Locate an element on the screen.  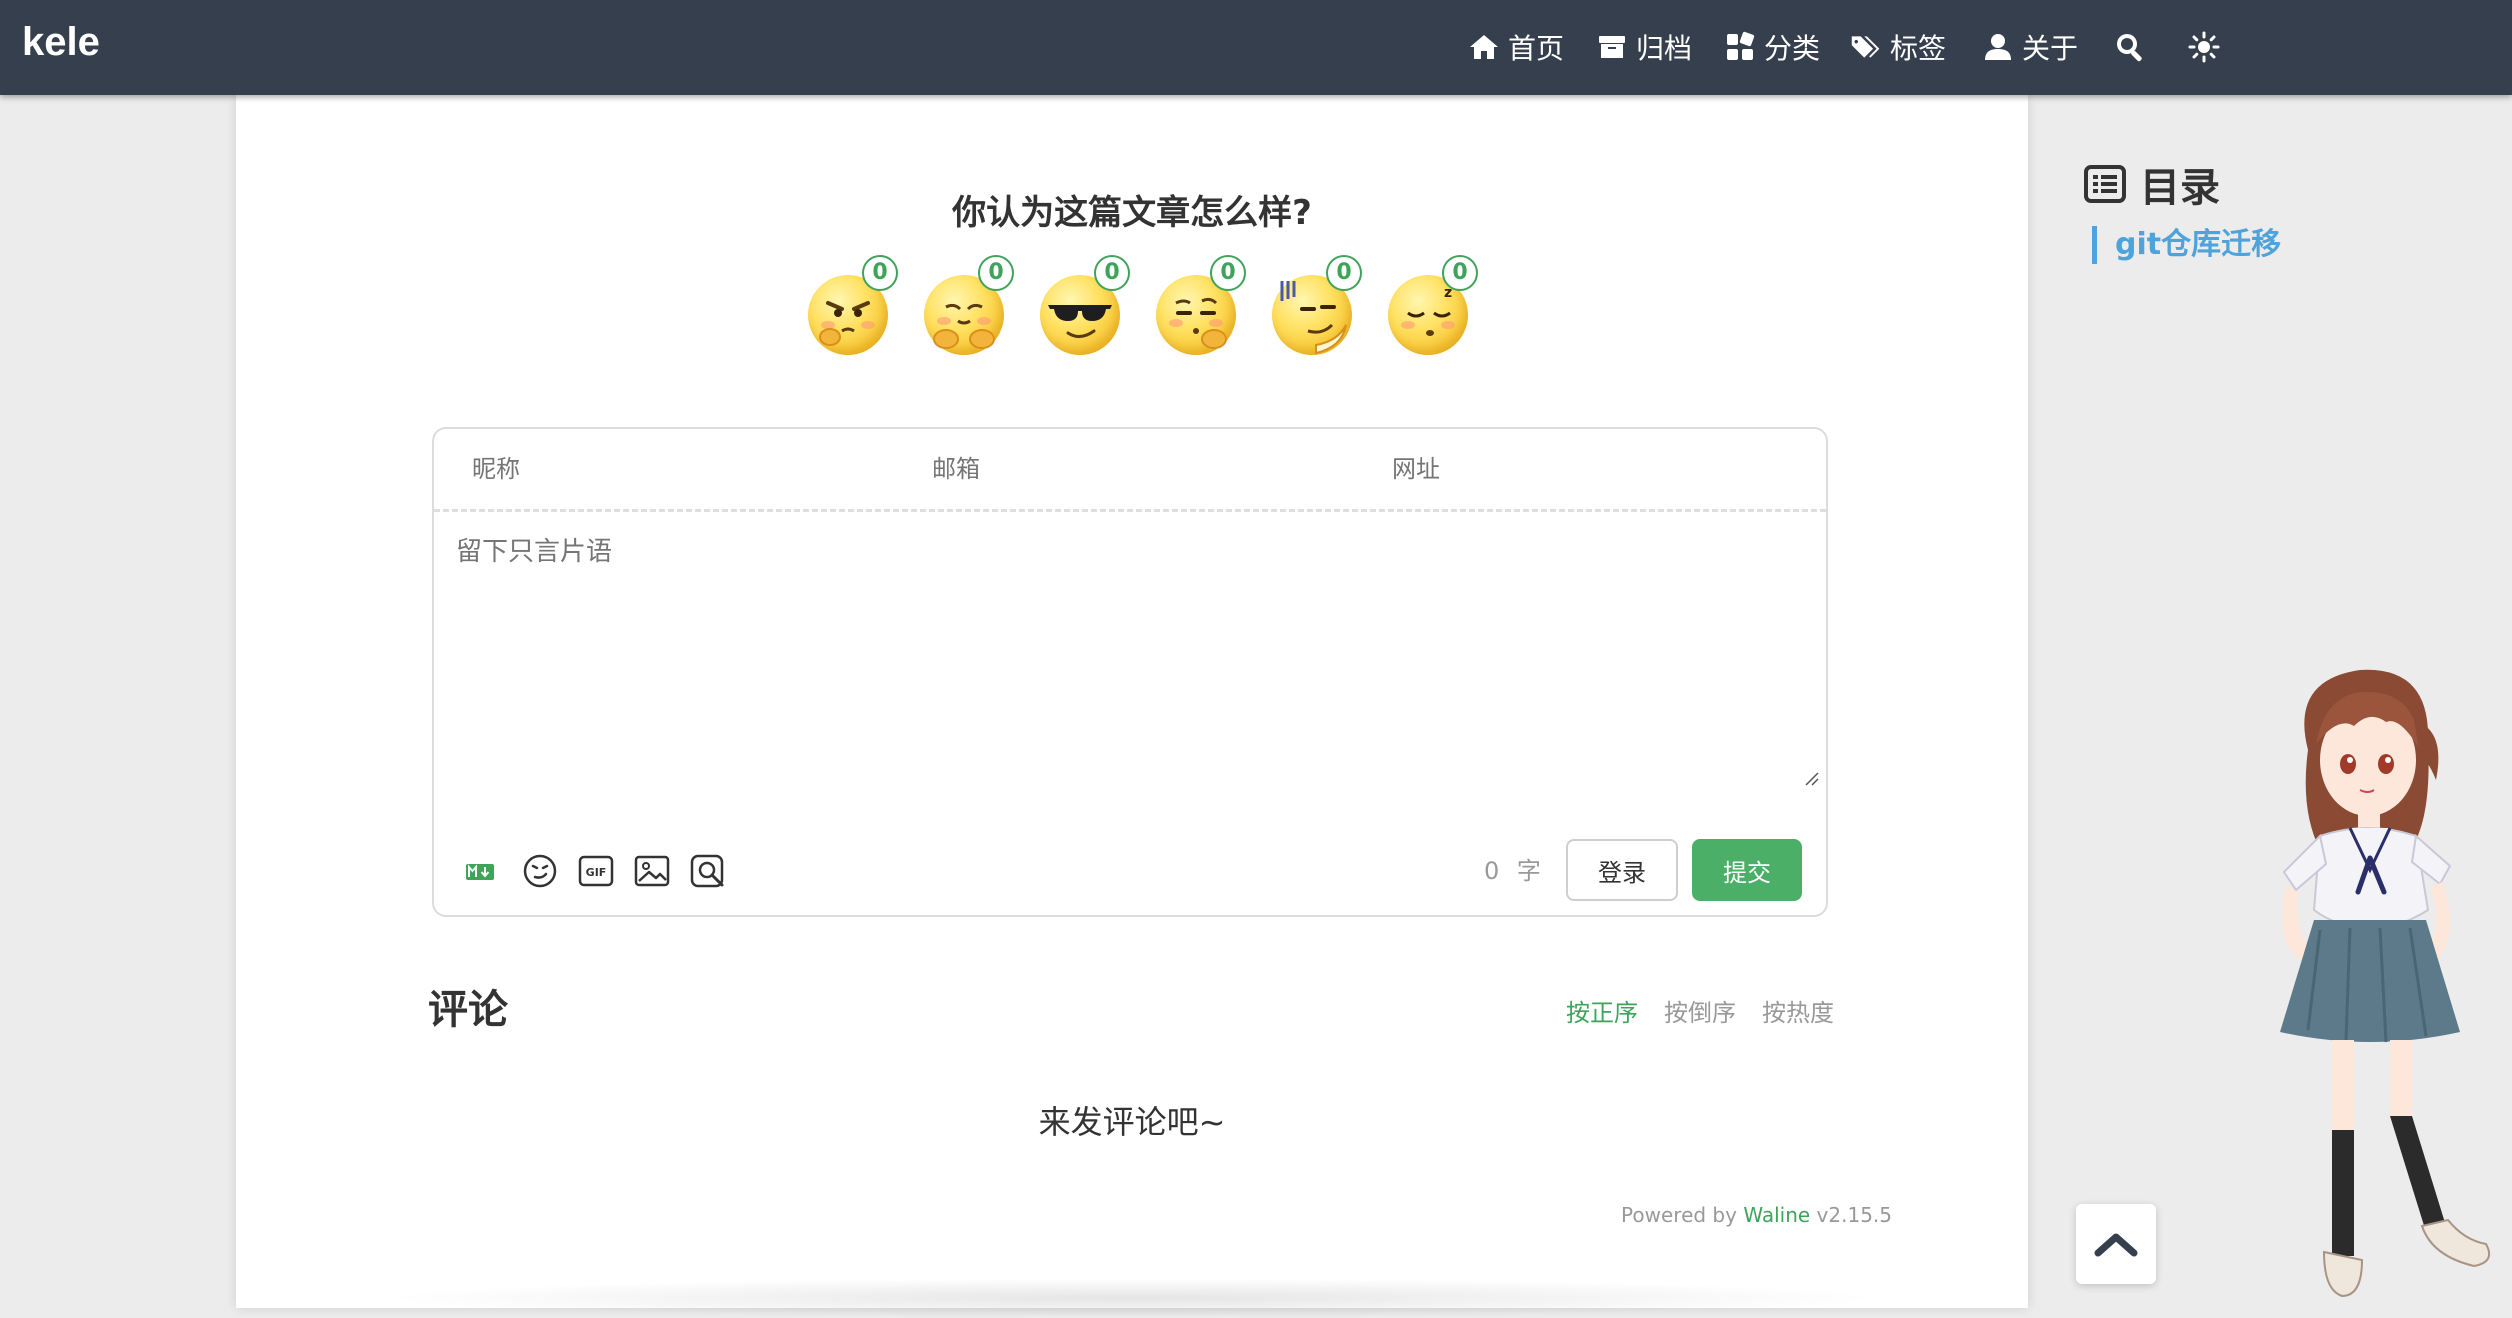
back-to-top-button is located at coordinates (2116, 1244).